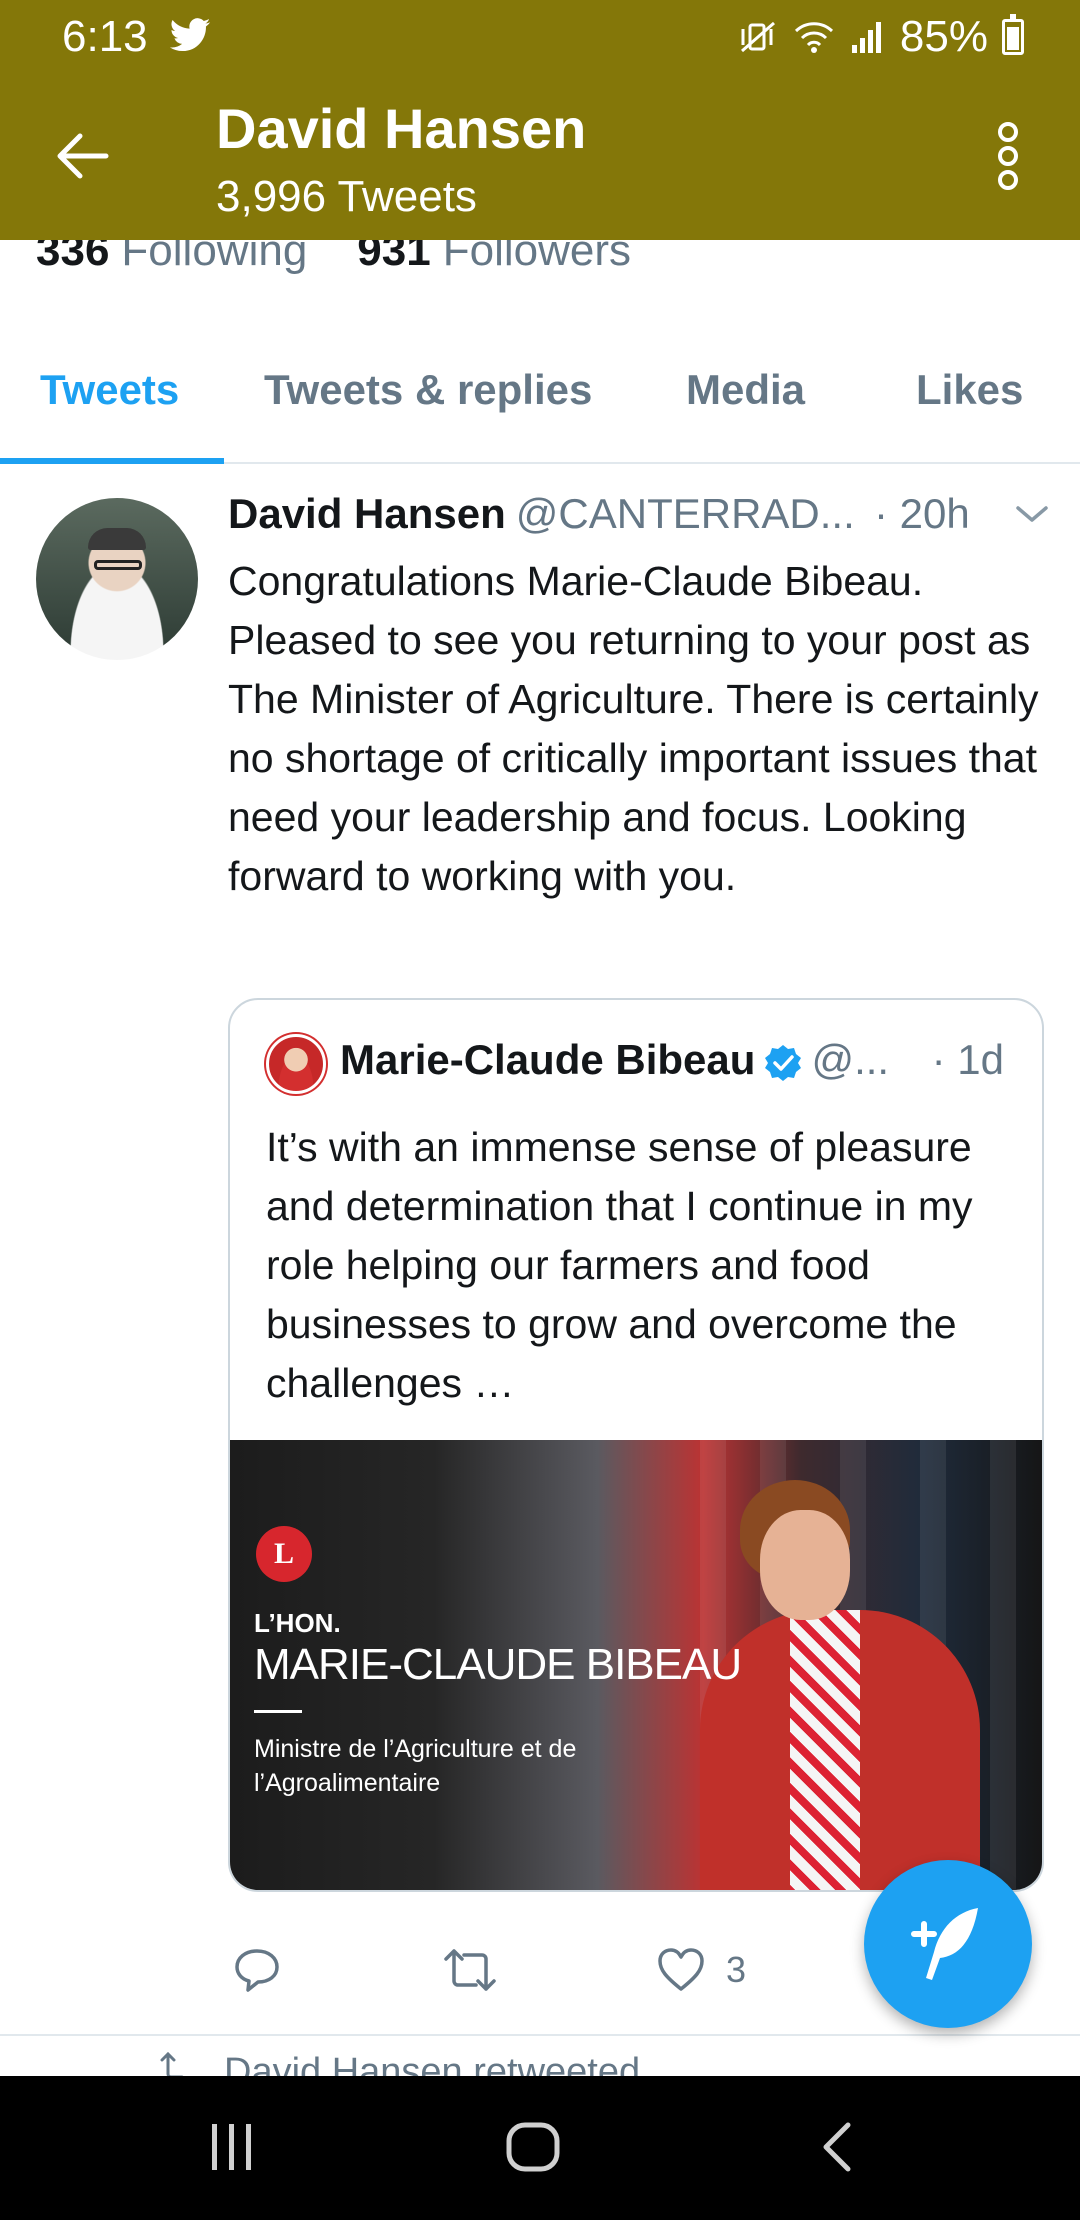 Image resolution: width=1080 pixels, height=2220 pixels. I want to click on status-icons: 85%, so click(881, 37).